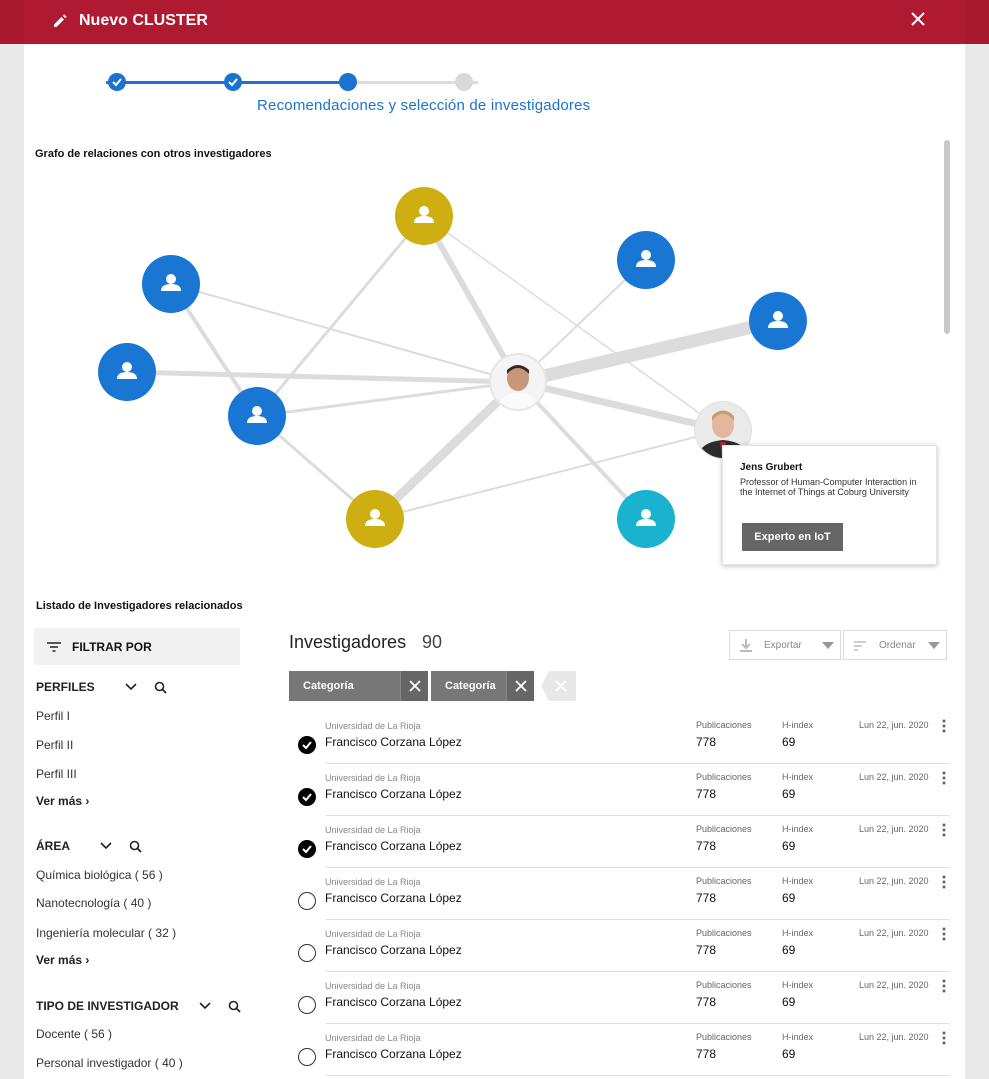 The image size is (989, 1079). I want to click on filter-option: Ingeniería molecular ( 32 ), so click(106, 933).